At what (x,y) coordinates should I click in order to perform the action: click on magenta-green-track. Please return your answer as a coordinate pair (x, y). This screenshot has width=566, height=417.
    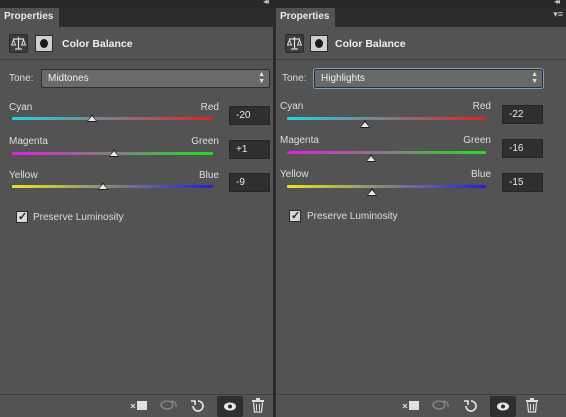
    Looking at the image, I should click on (386, 152).